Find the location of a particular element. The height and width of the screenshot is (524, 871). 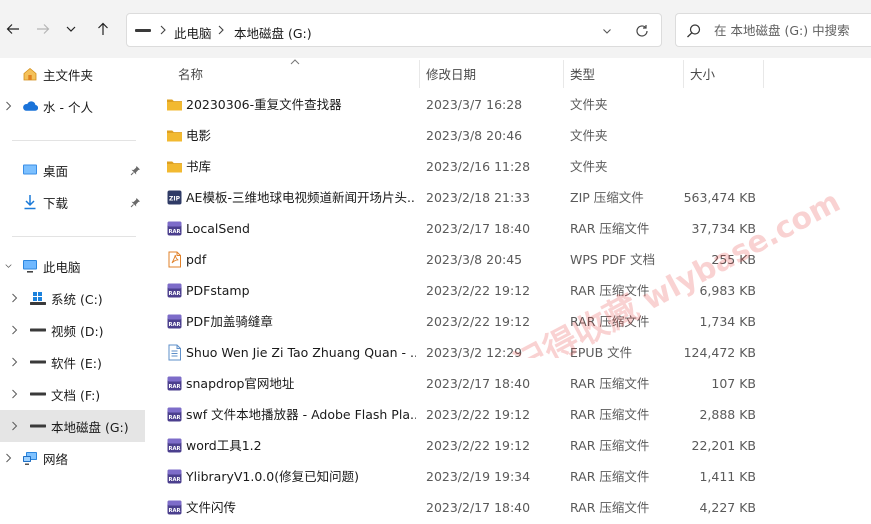

back-button is located at coordinates (13, 29).